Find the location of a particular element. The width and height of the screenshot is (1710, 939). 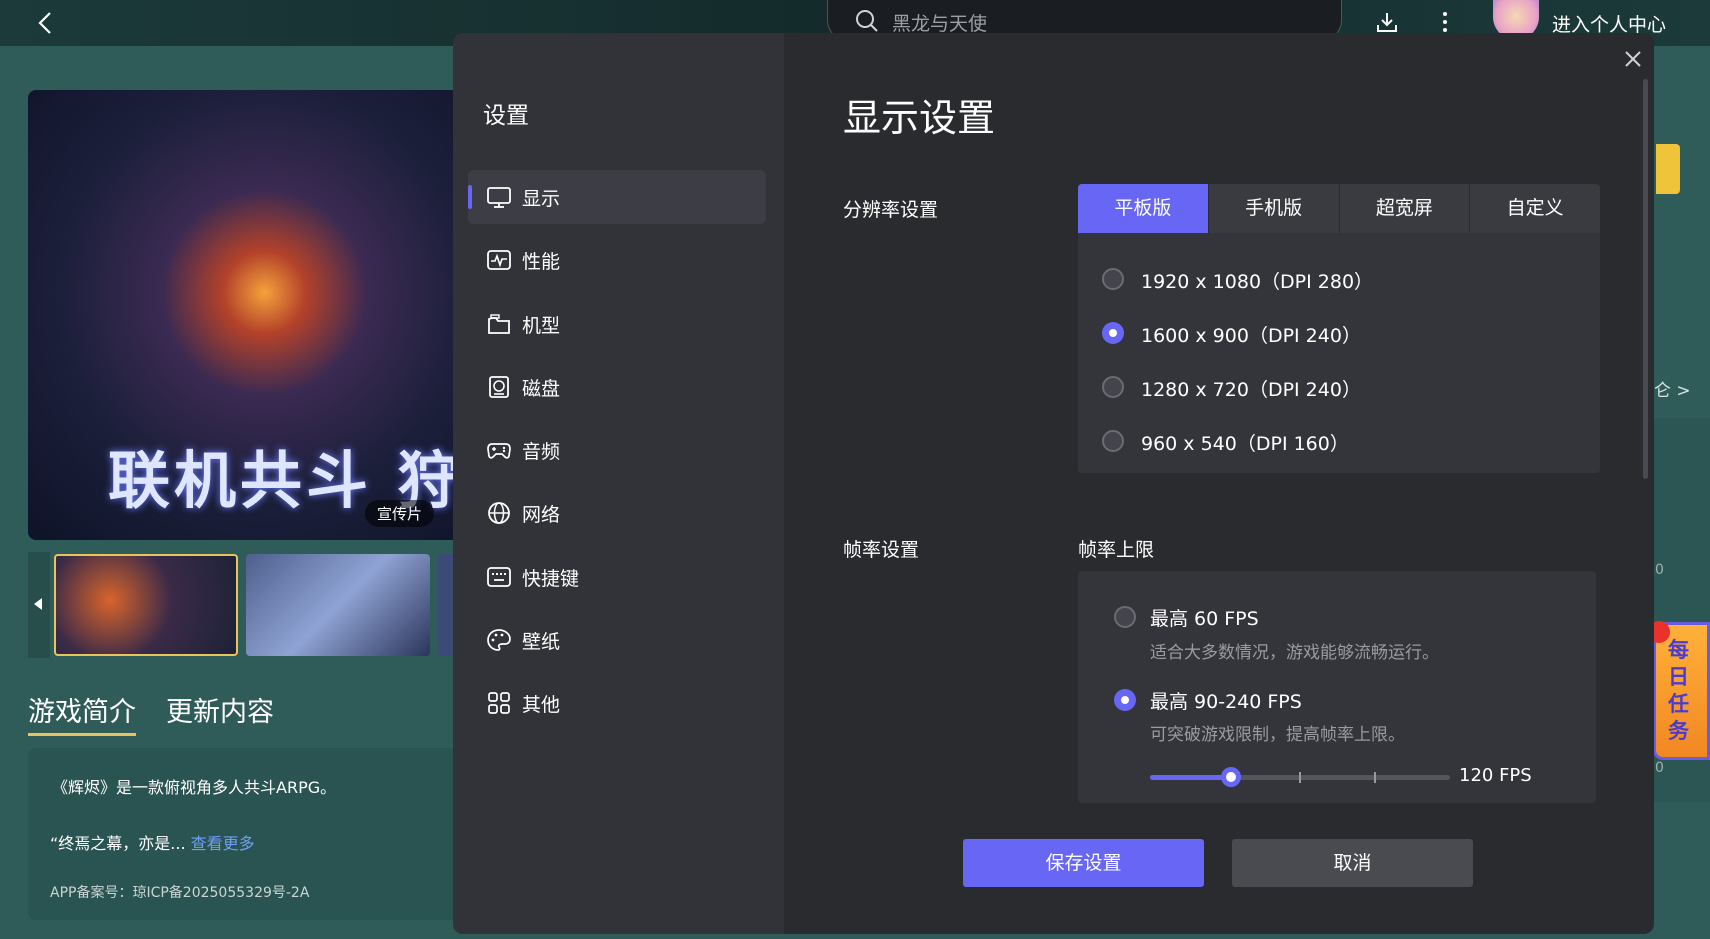

close-icon is located at coordinates (1633, 59).